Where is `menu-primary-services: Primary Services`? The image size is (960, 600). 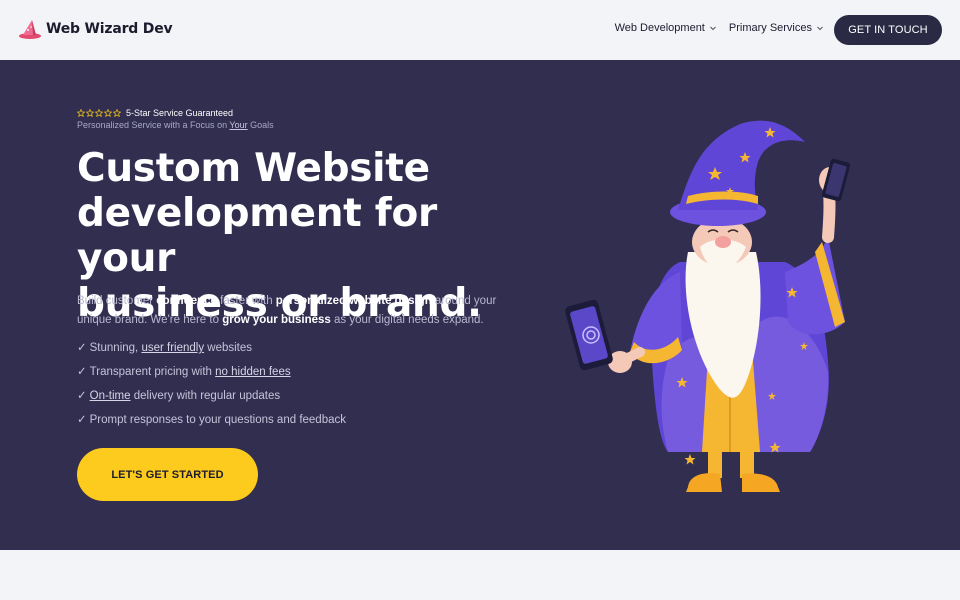
menu-primary-services: Primary Services is located at coordinates (776, 28).